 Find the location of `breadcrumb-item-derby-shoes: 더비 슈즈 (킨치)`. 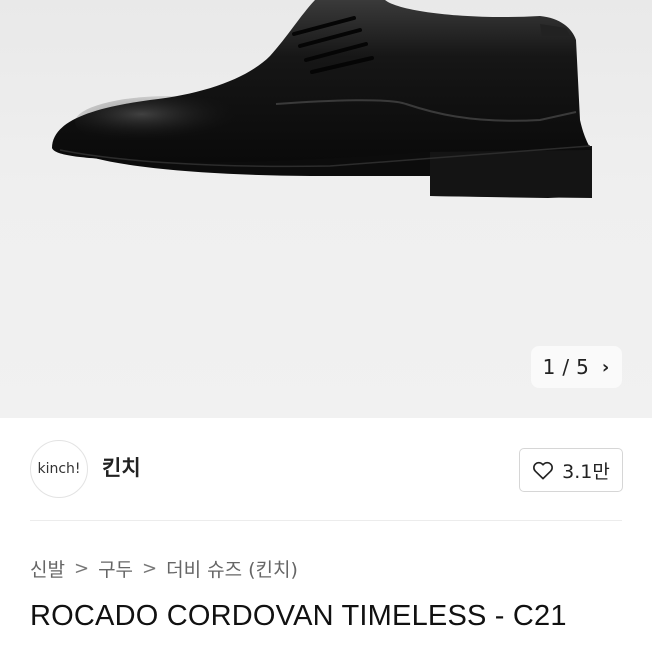

breadcrumb-item-derby-shoes: 더비 슈즈 (킨치) is located at coordinates (232, 568).